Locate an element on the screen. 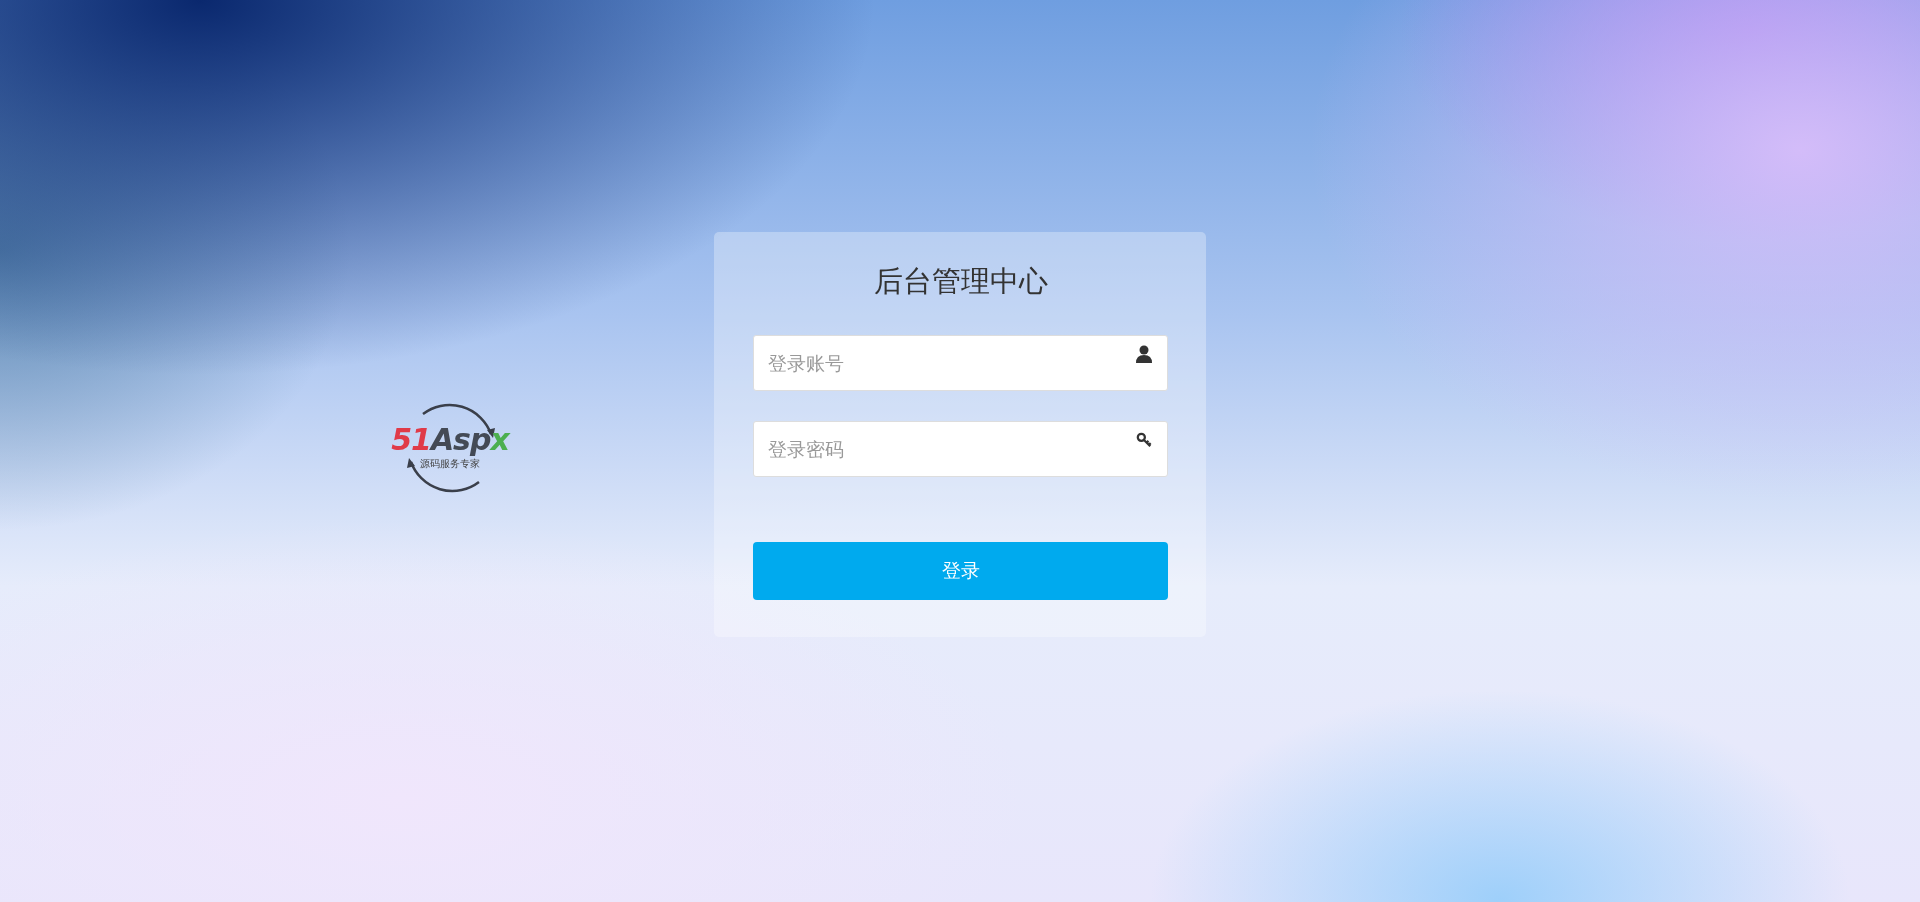 The height and width of the screenshot is (902, 1920). user-icon is located at coordinates (1144, 353).